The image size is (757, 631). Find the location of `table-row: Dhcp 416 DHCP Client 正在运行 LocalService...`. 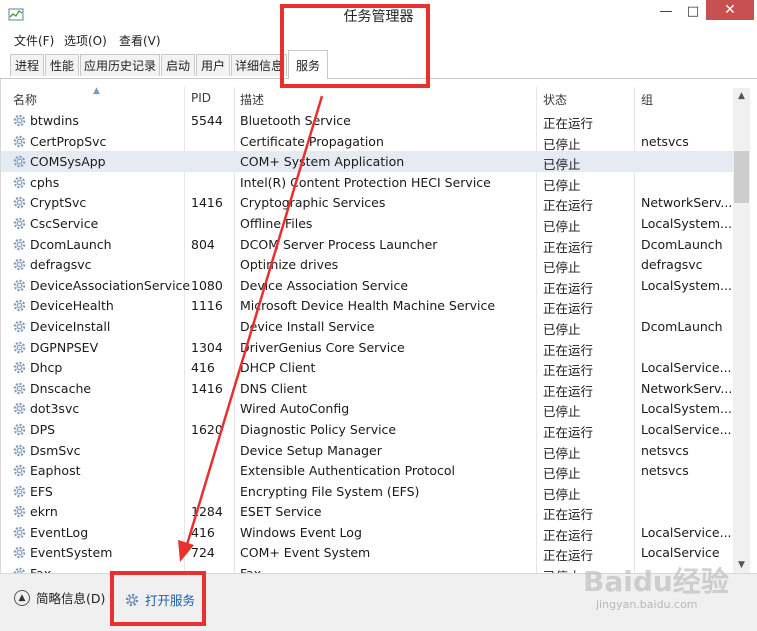

table-row: Dhcp 416 DHCP Client 正在运行 LocalService... is located at coordinates (367, 367).